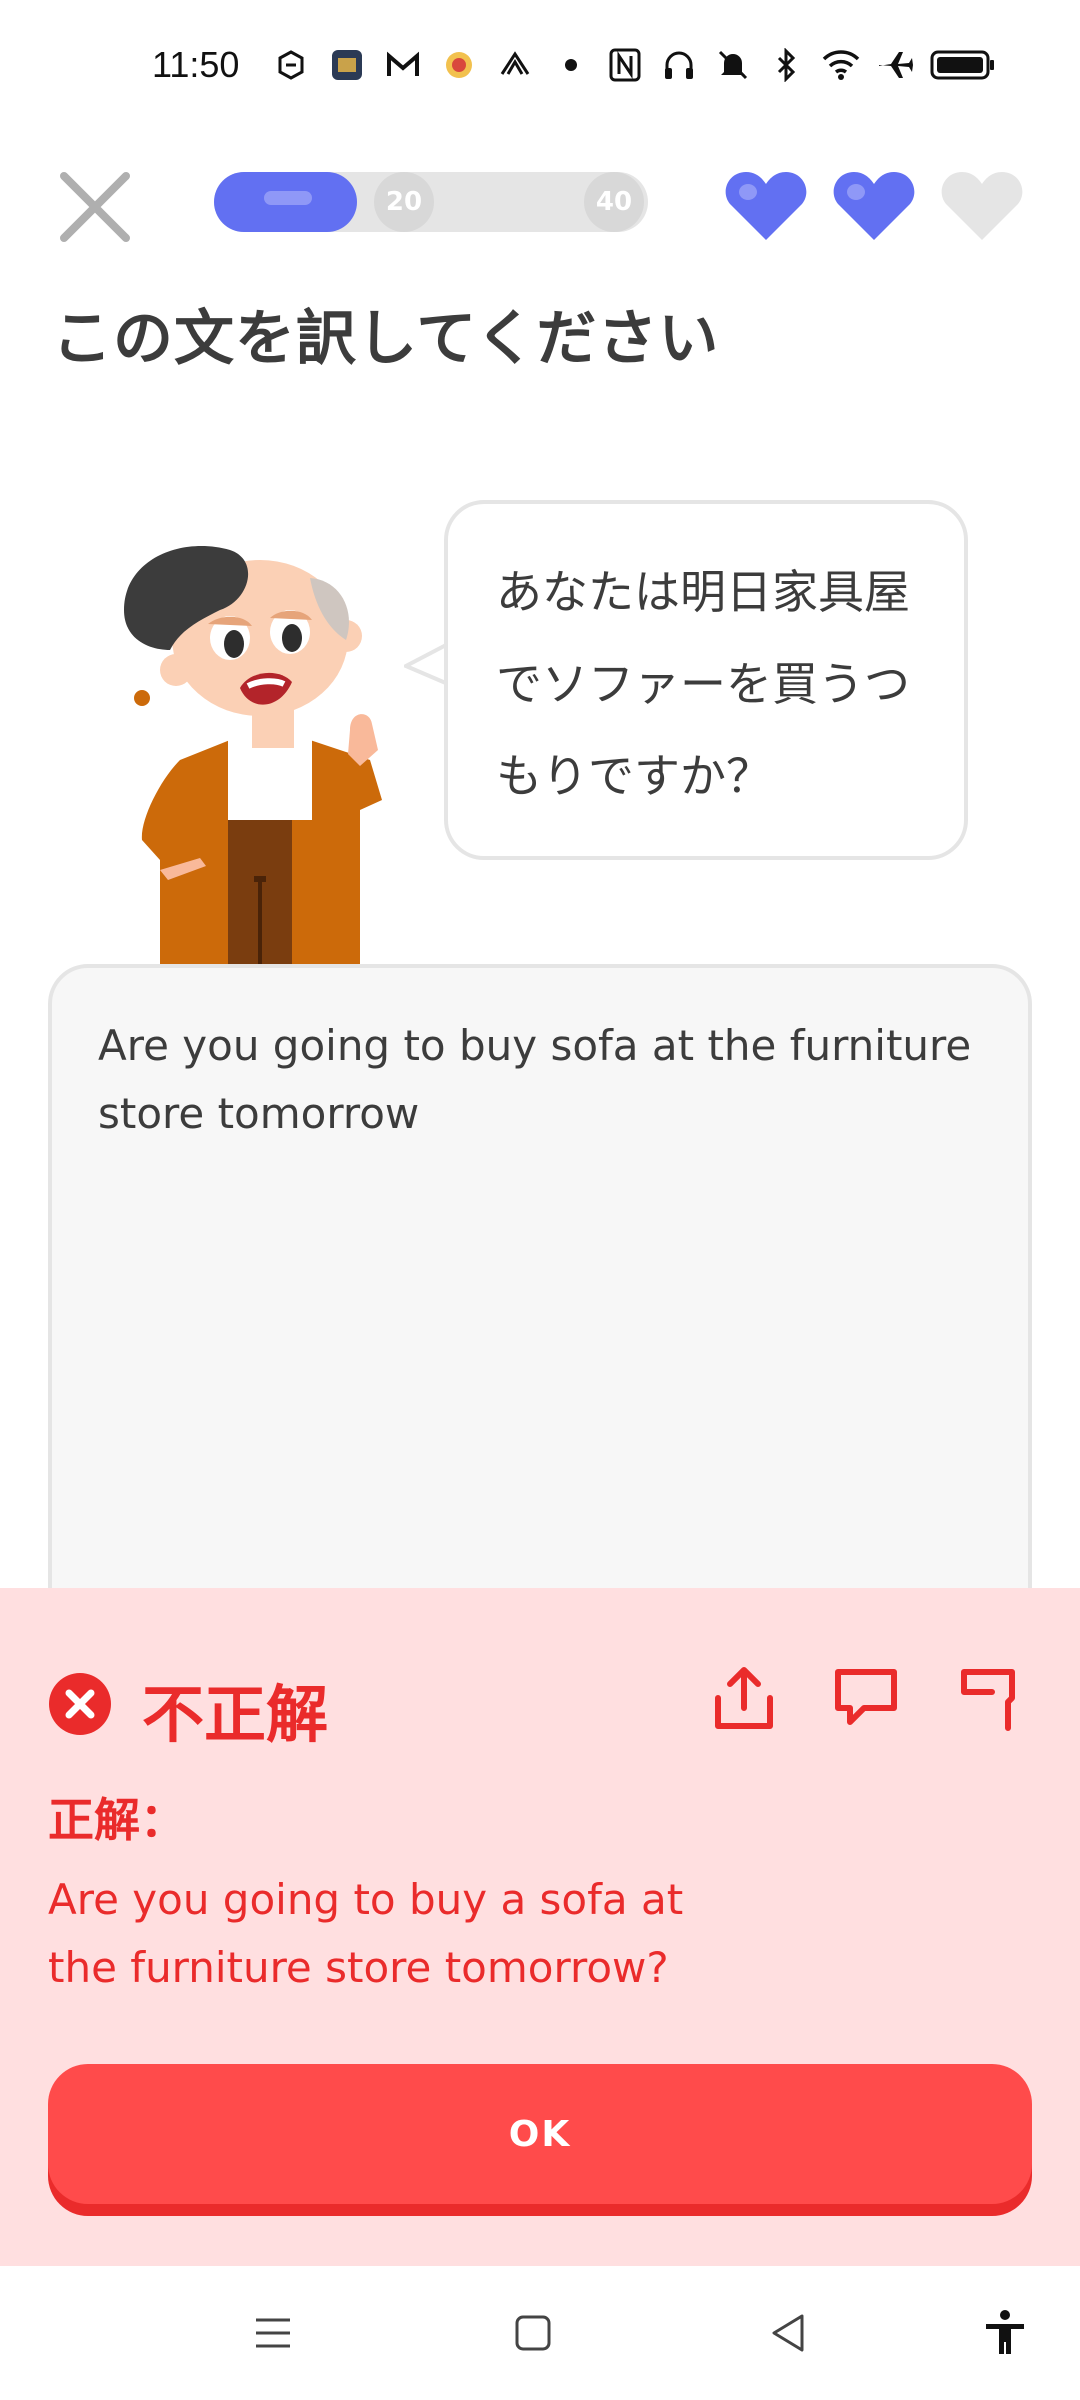  I want to click on system-nav-bar, so click(540, 2333).